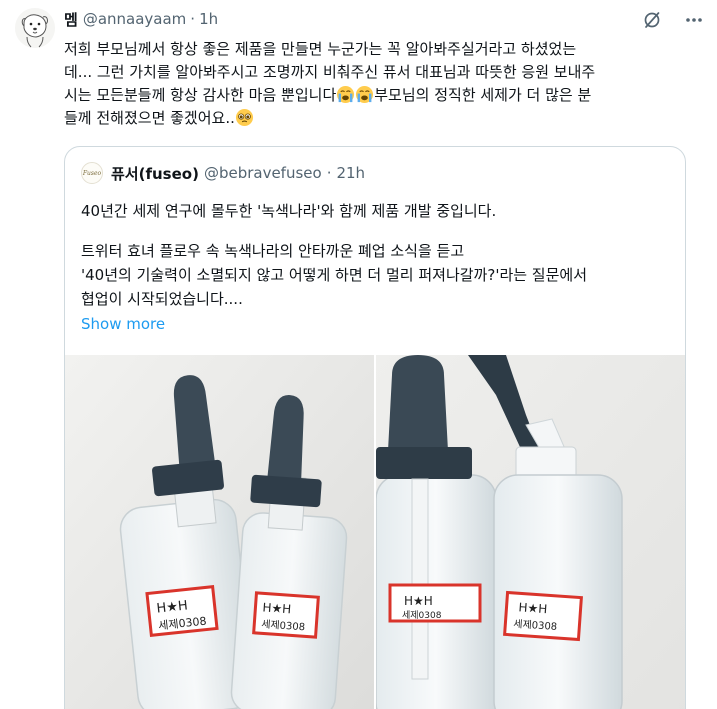 This screenshot has height=709, width=717. I want to click on tweet-text-line: 들께 전해졌으면 좋겠어요.., so click(379, 118).